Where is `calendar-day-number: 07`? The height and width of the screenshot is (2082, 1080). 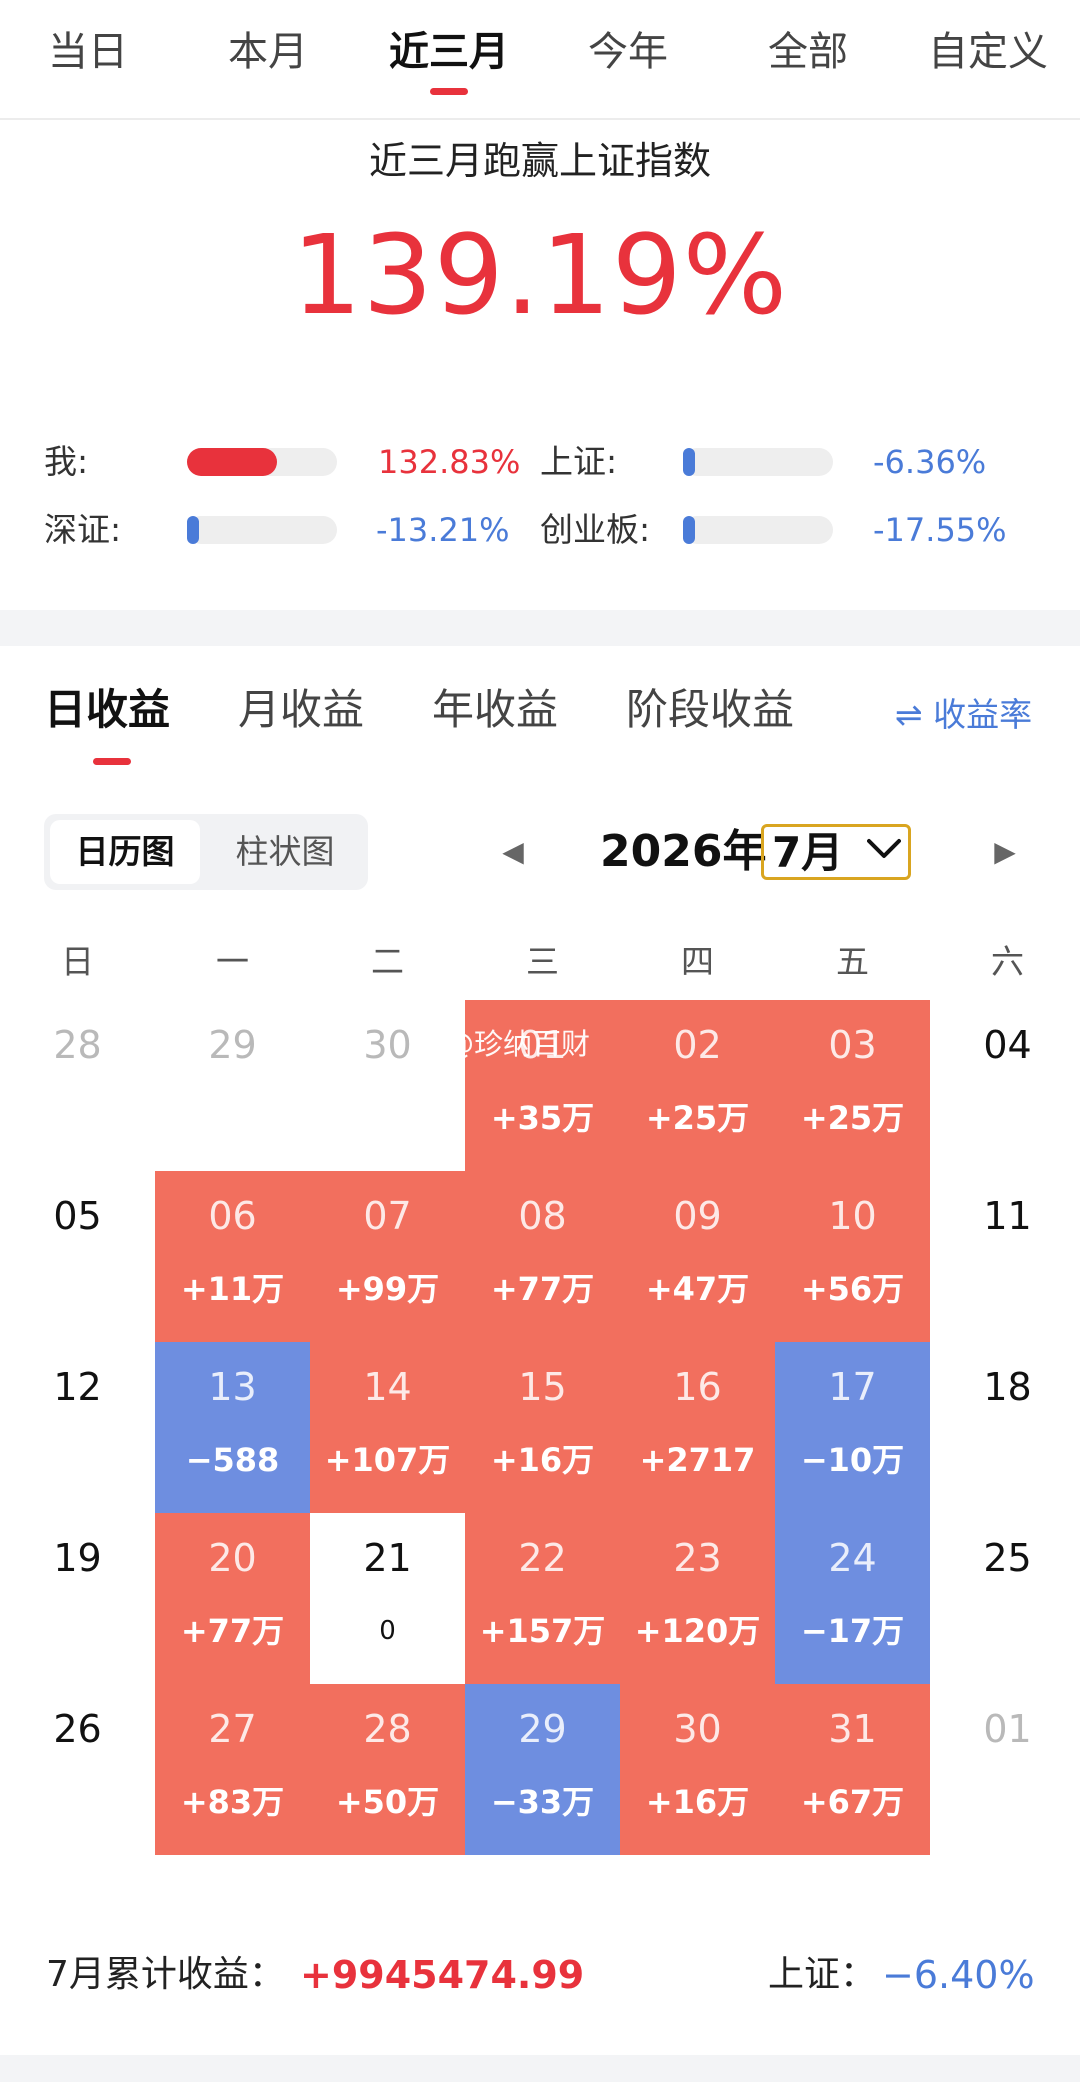
calendar-day-number: 07 is located at coordinates (387, 1216).